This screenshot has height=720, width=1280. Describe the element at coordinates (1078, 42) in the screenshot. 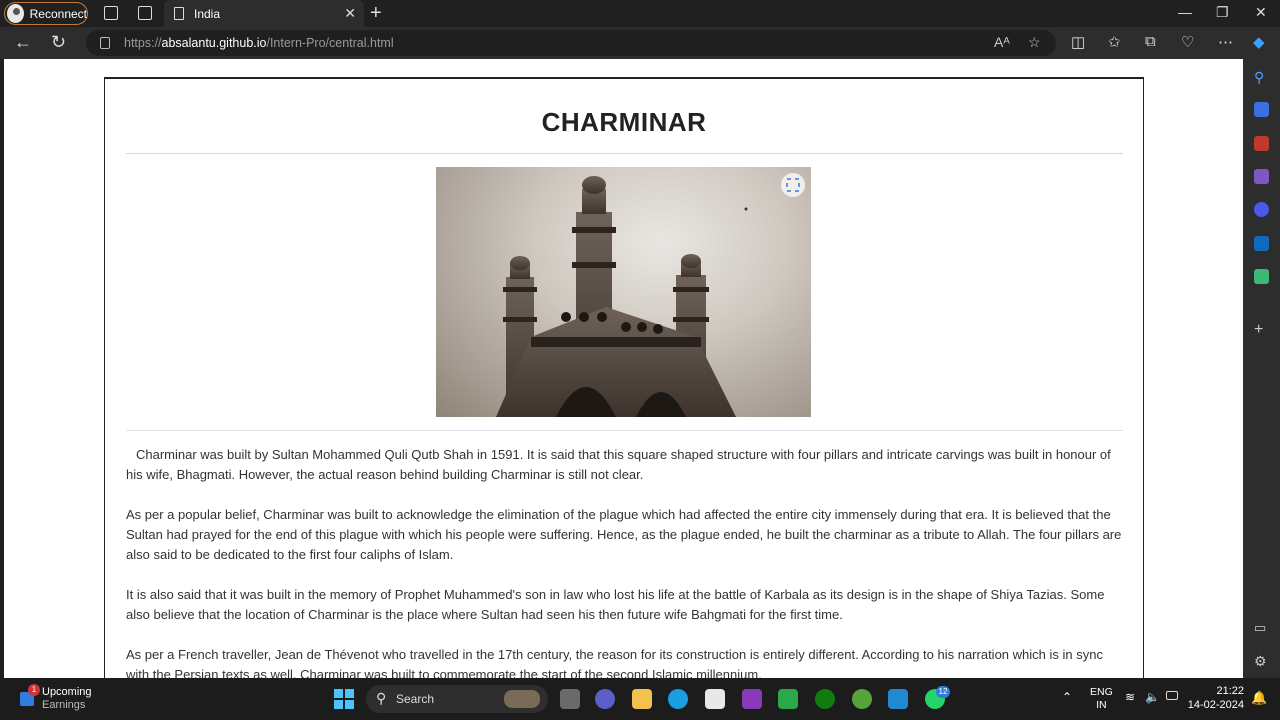

I see `split-screen-icon: ◫` at that location.